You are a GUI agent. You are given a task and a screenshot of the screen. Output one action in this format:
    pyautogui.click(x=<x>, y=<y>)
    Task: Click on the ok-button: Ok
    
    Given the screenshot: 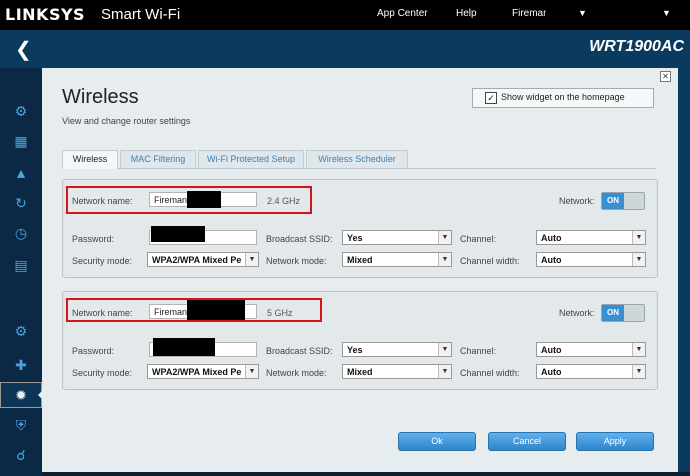 What is the action you would take?
    pyautogui.click(x=437, y=441)
    